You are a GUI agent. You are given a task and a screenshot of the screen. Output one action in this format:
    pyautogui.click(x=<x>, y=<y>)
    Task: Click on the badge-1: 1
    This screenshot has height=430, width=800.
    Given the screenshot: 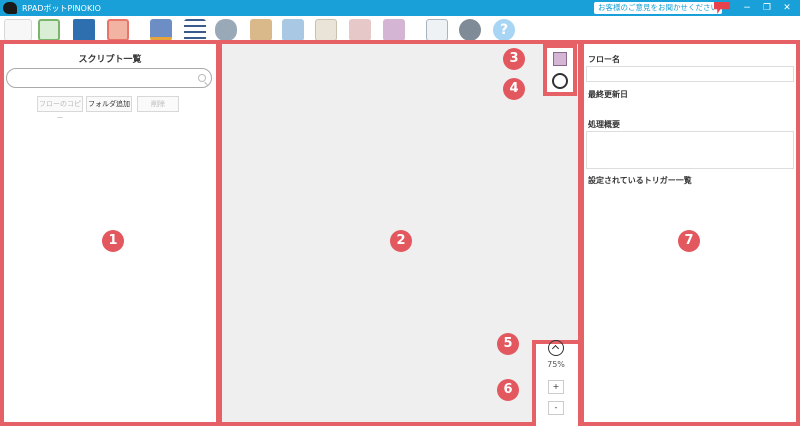 What is the action you would take?
    pyautogui.click(x=113, y=241)
    